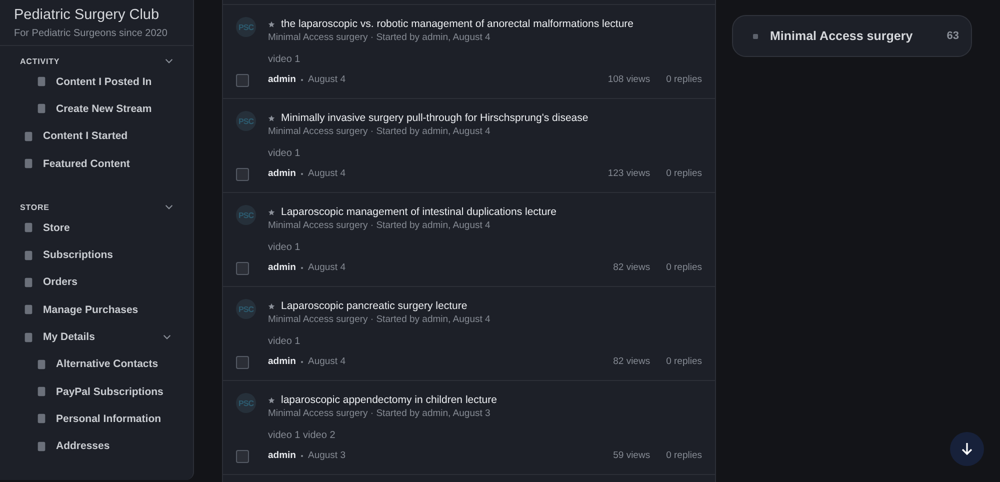  Describe the element at coordinates (418, 212) in the screenshot. I see `topic-title: Laparoscopic management of intestinal duplications lecture` at that location.